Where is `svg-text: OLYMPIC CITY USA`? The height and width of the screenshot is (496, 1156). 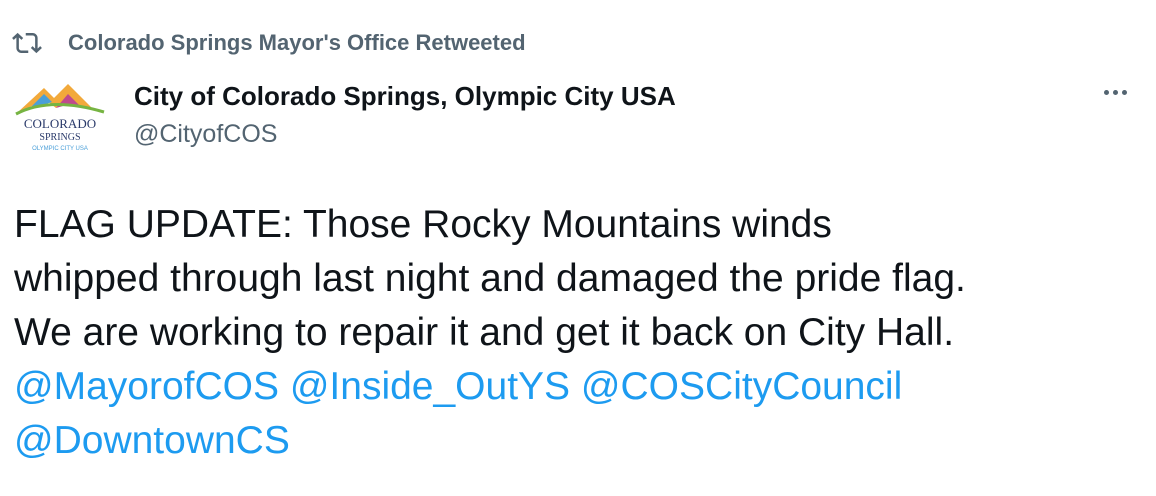
svg-text: OLYMPIC CITY USA is located at coordinates (60, 149).